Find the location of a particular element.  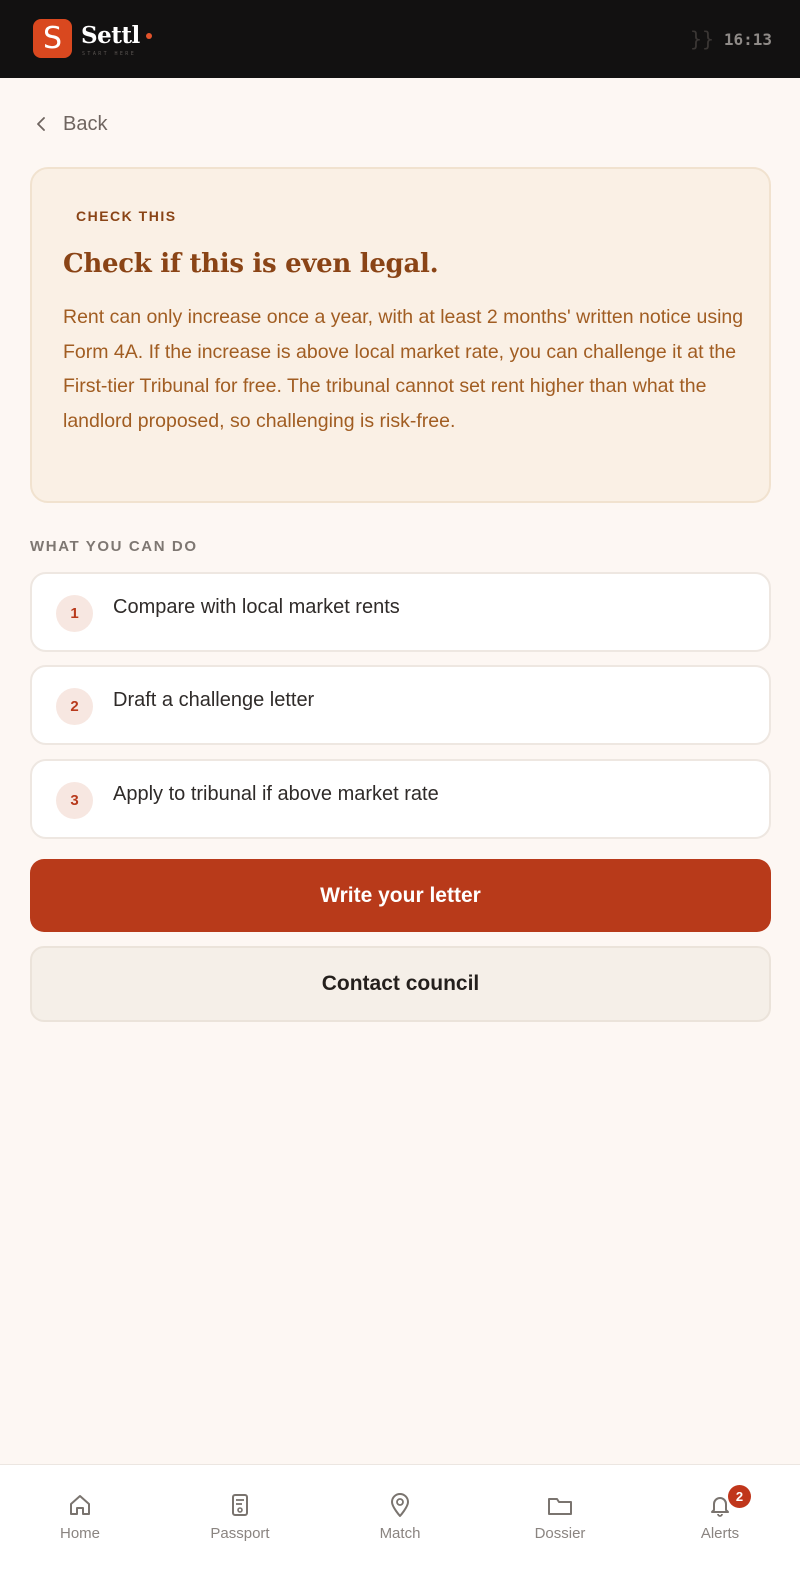

back-button: Back is located at coordinates (70, 124).